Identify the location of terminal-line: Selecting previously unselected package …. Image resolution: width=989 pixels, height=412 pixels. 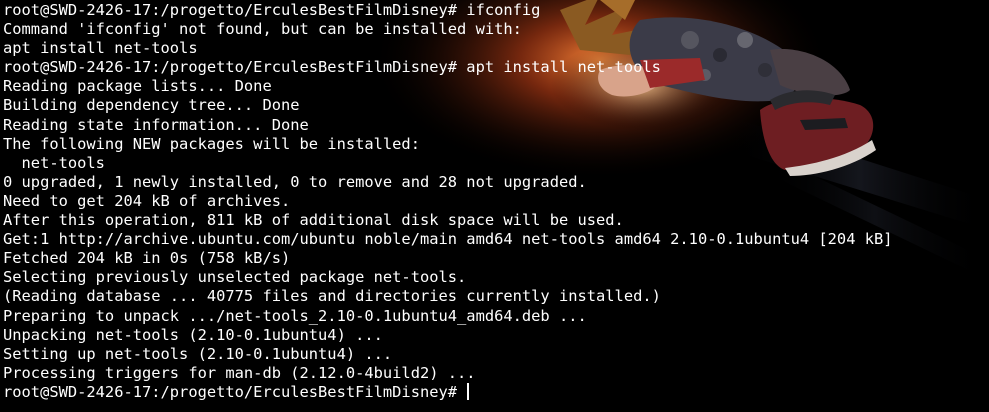
(235, 277).